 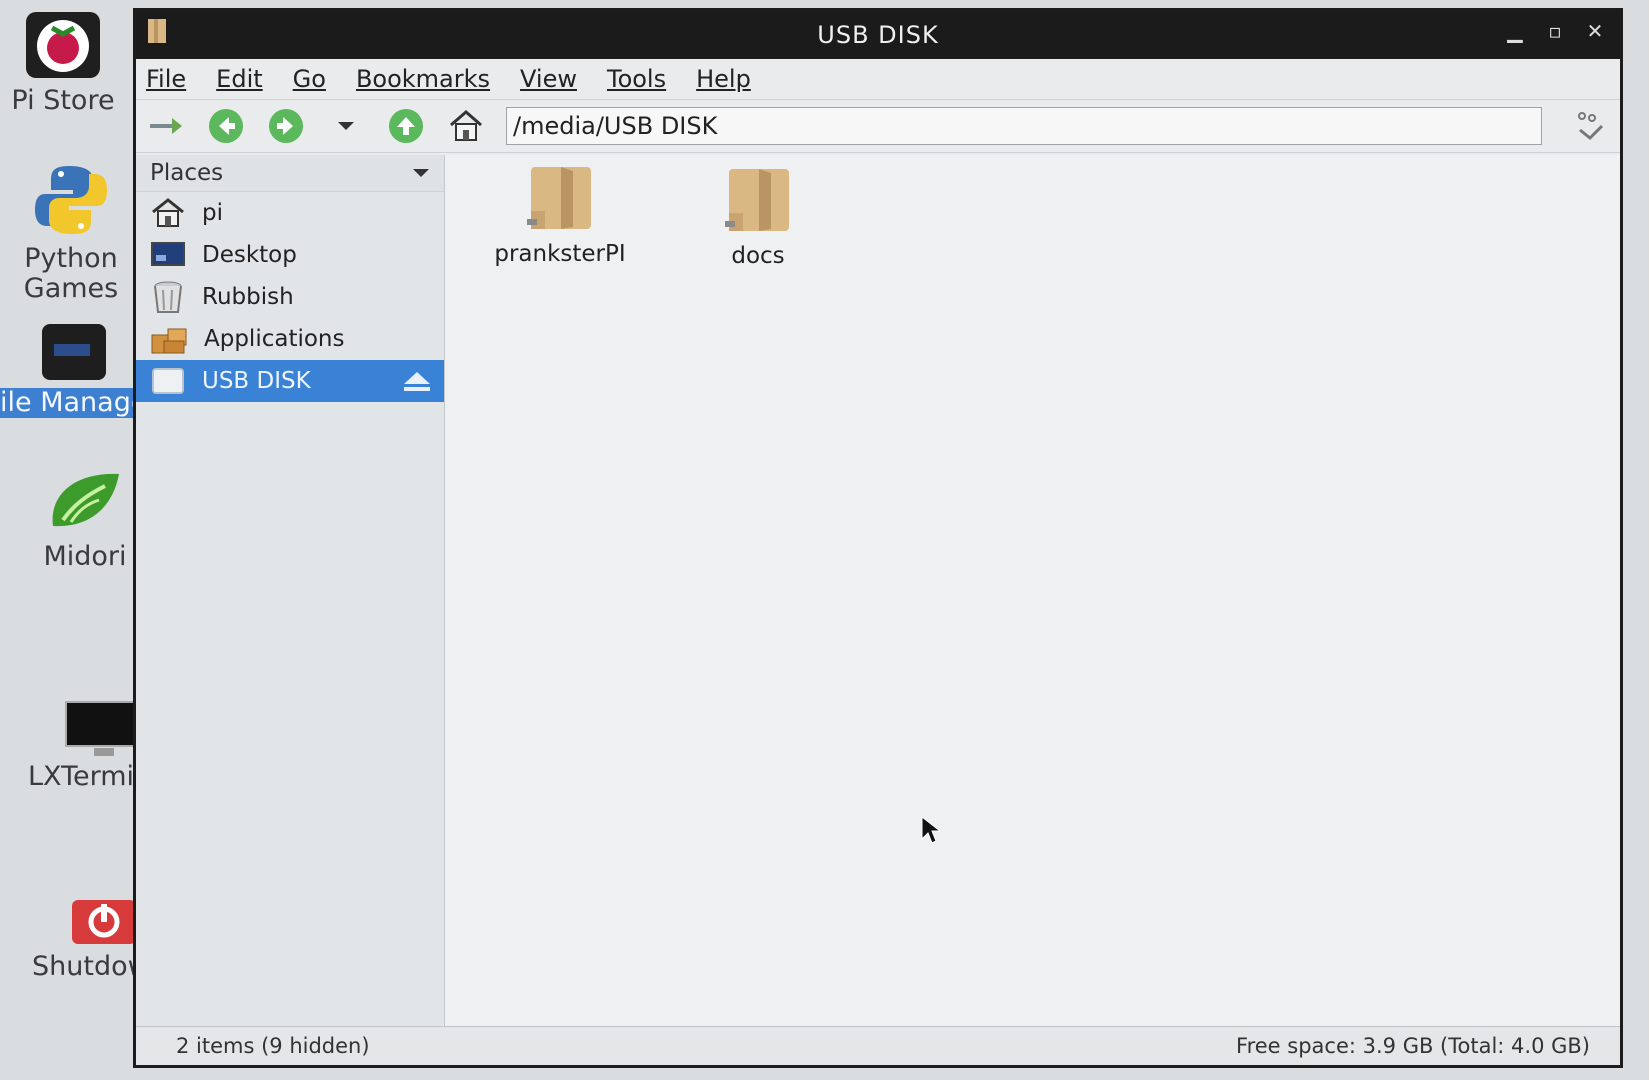 What do you see at coordinates (63, 45) in the screenshot?
I see `pi-store-icon` at bounding box center [63, 45].